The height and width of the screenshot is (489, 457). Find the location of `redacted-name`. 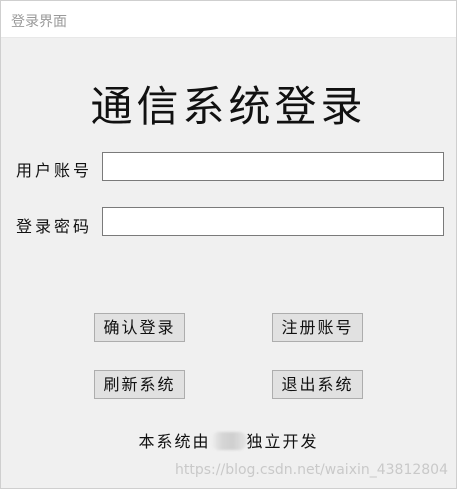

redacted-name is located at coordinates (228, 441).